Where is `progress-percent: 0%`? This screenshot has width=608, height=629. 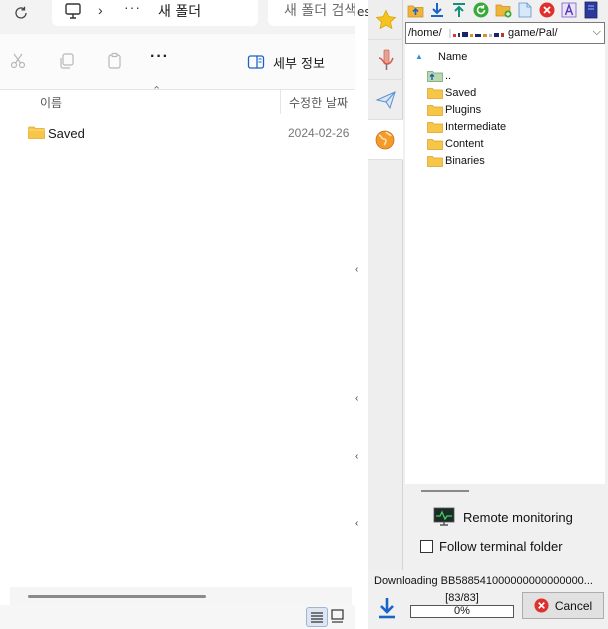
progress-percent: 0% is located at coordinates (462, 611).